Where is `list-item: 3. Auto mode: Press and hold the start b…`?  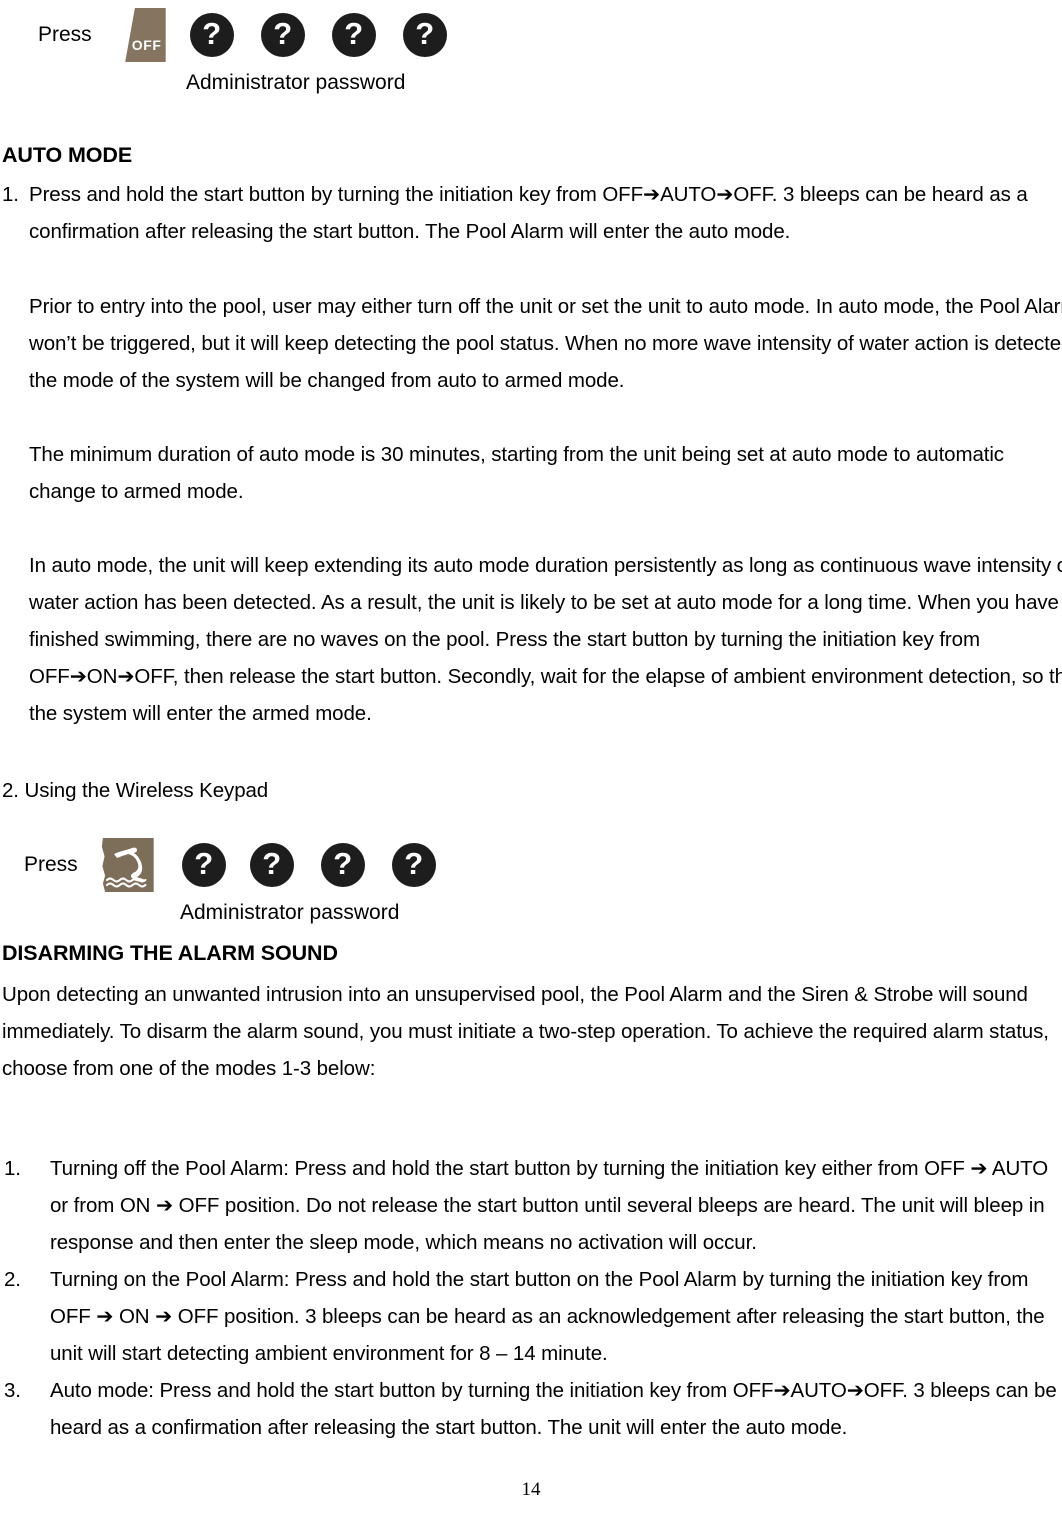 list-item: 3. Auto mode: Press and hold the start b… is located at coordinates (531, 1409).